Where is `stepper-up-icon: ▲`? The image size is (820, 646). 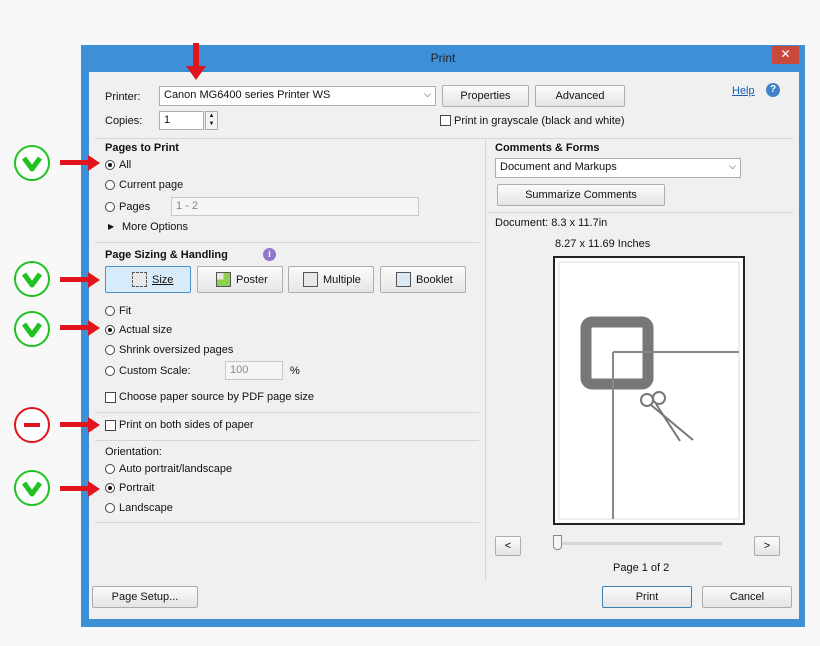
stepper-up-icon: ▲ is located at coordinates (211, 116).